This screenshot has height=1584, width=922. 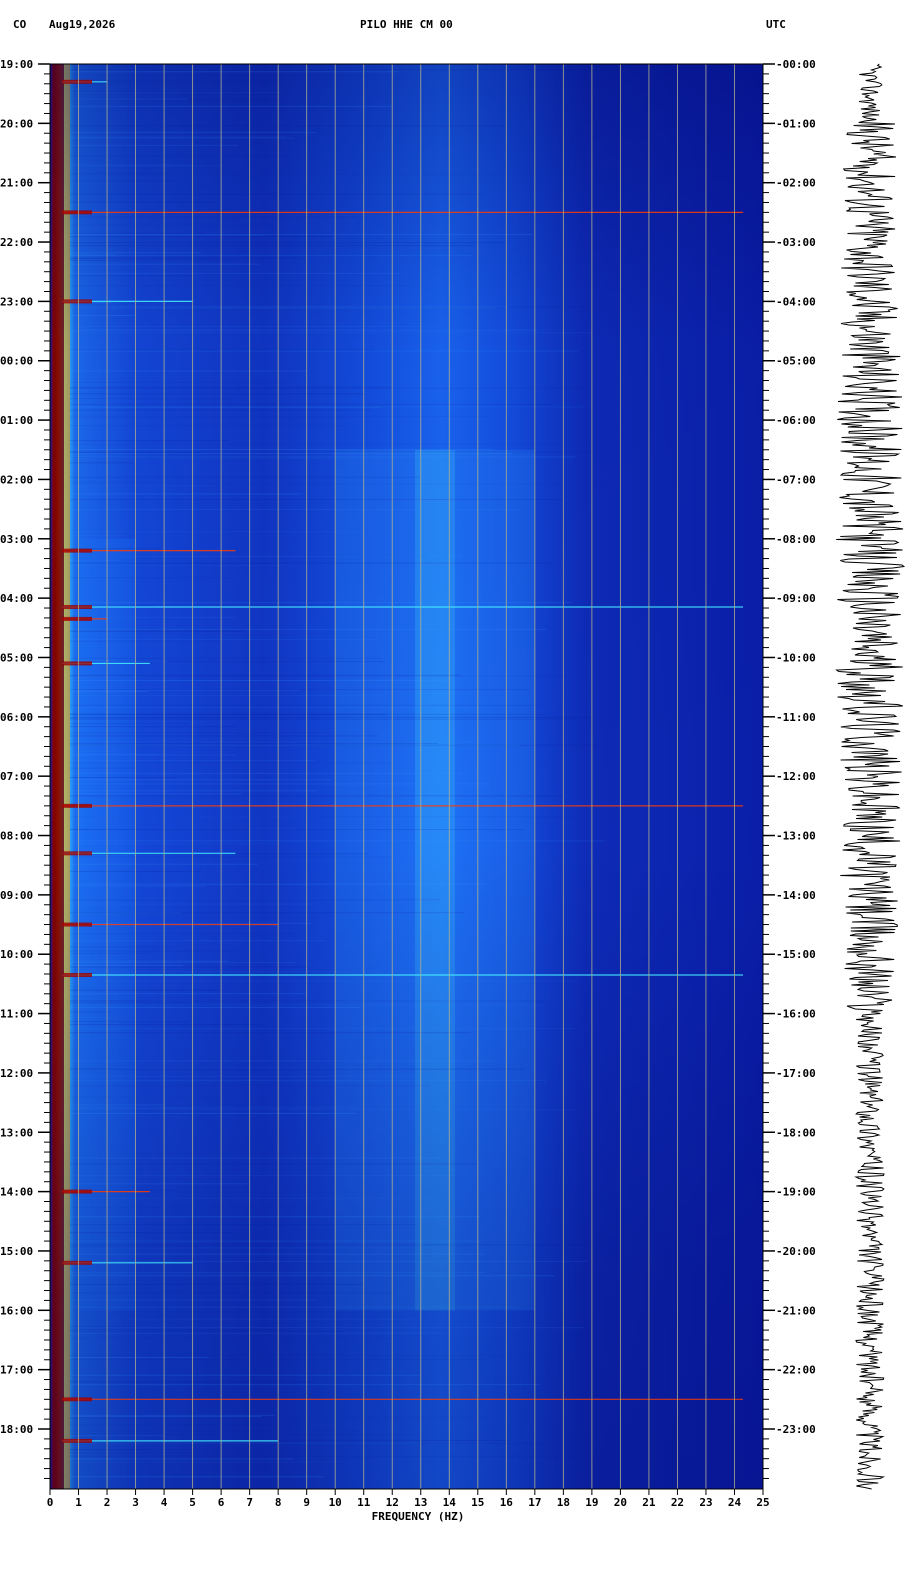 I want to click on left-time-label: 15:00, so click(x=16, y=1251).